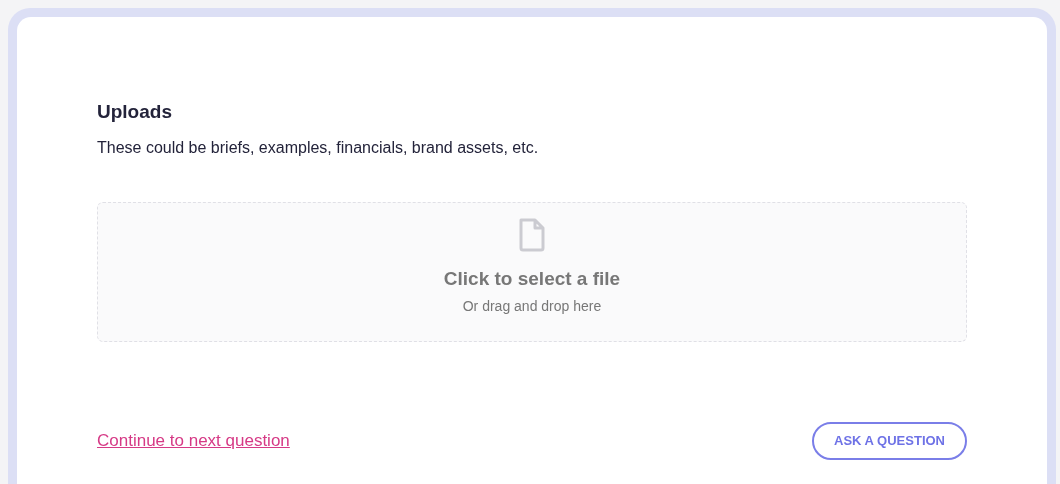  I want to click on dropzone-hint: Or drag and drop here, so click(532, 306).